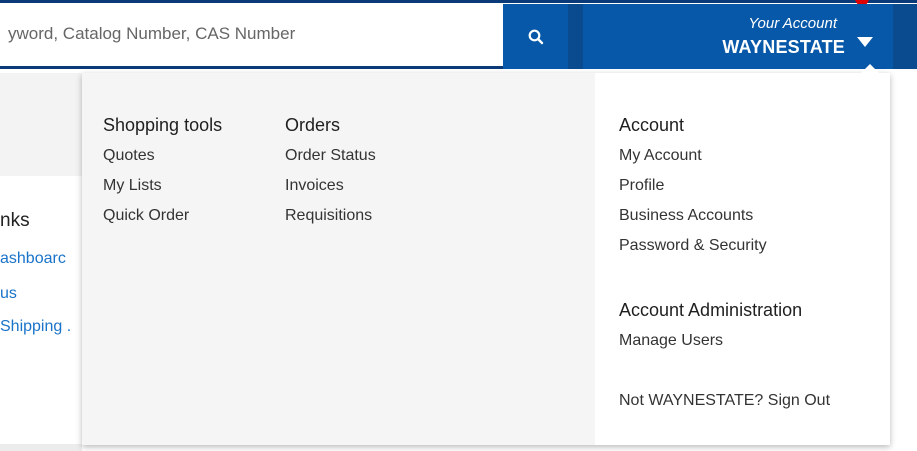 The height and width of the screenshot is (451, 917). I want to click on menu-item-manage-users: Manage Users, so click(710, 341).